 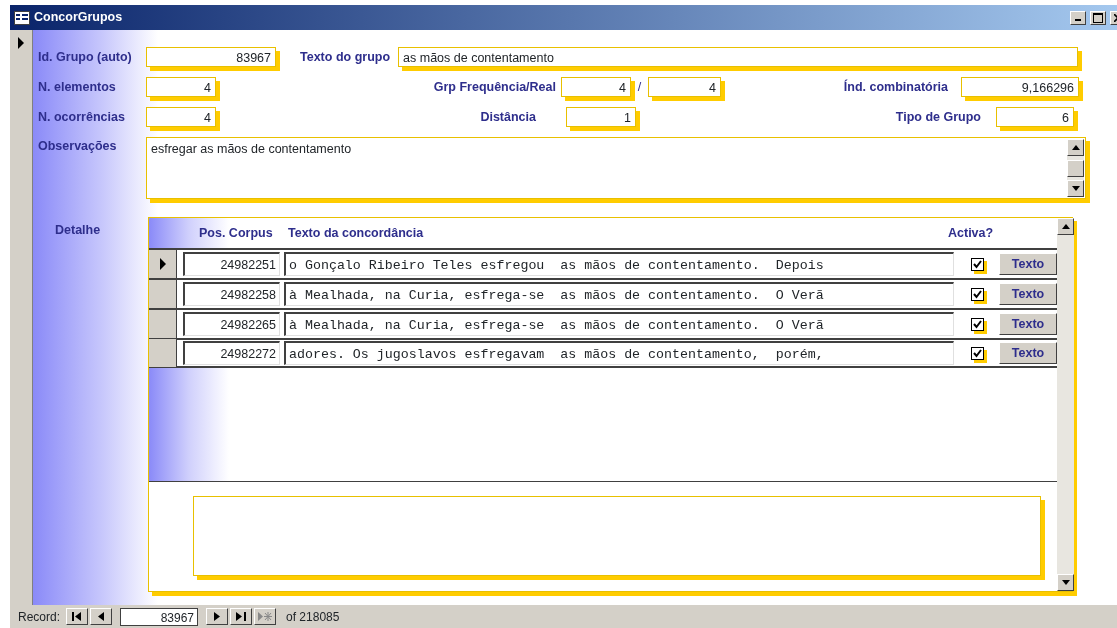 I want to click on form-icon, so click(x=22, y=17).